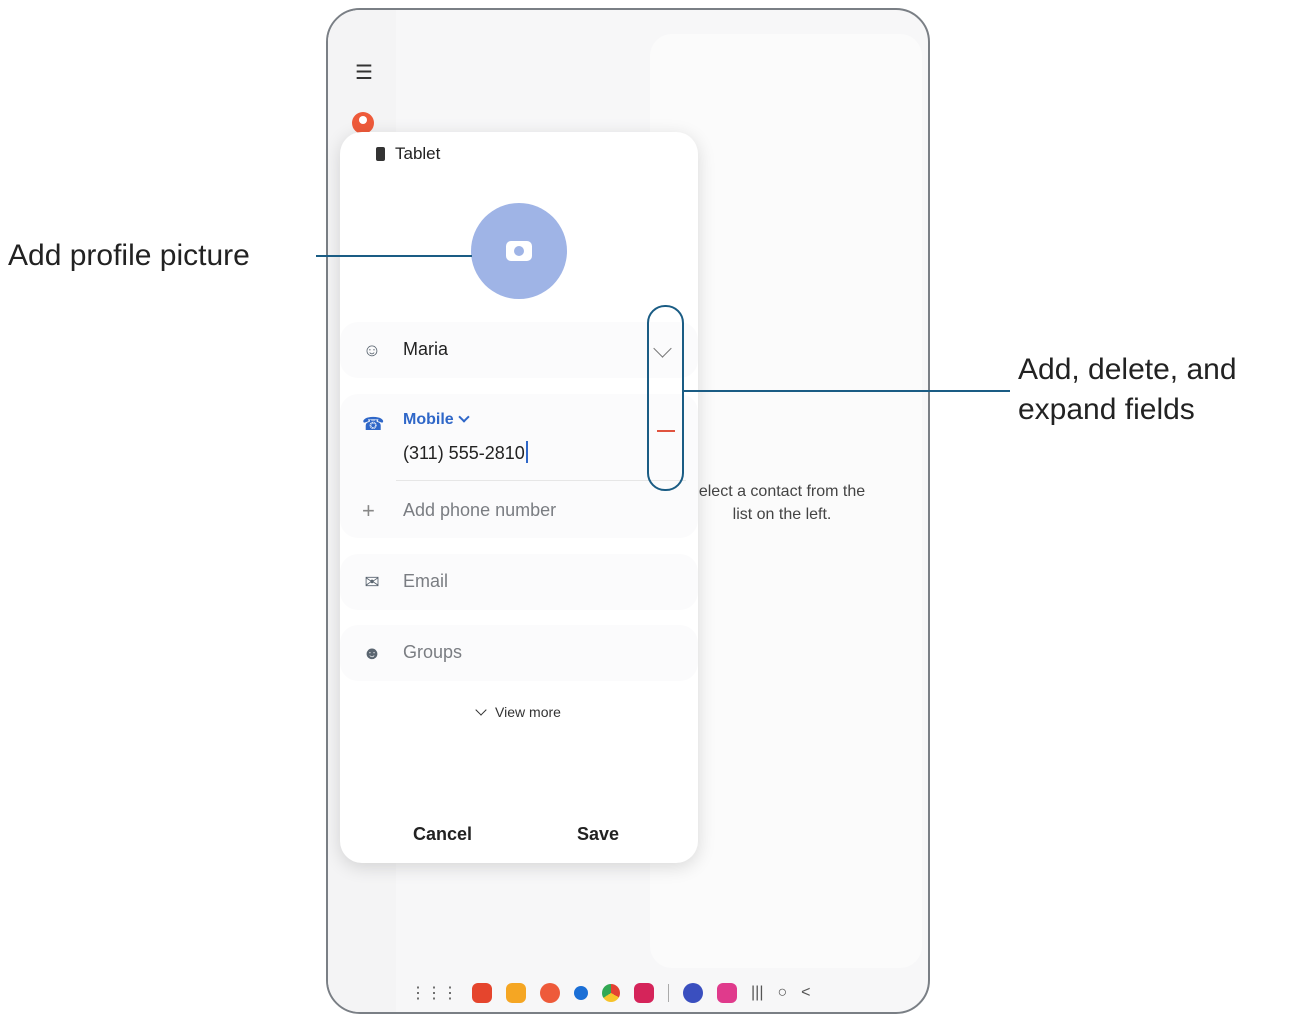 The width and height of the screenshot is (1295, 1017). I want to click on phone-number-input: (311) 555-2810, so click(465, 452).